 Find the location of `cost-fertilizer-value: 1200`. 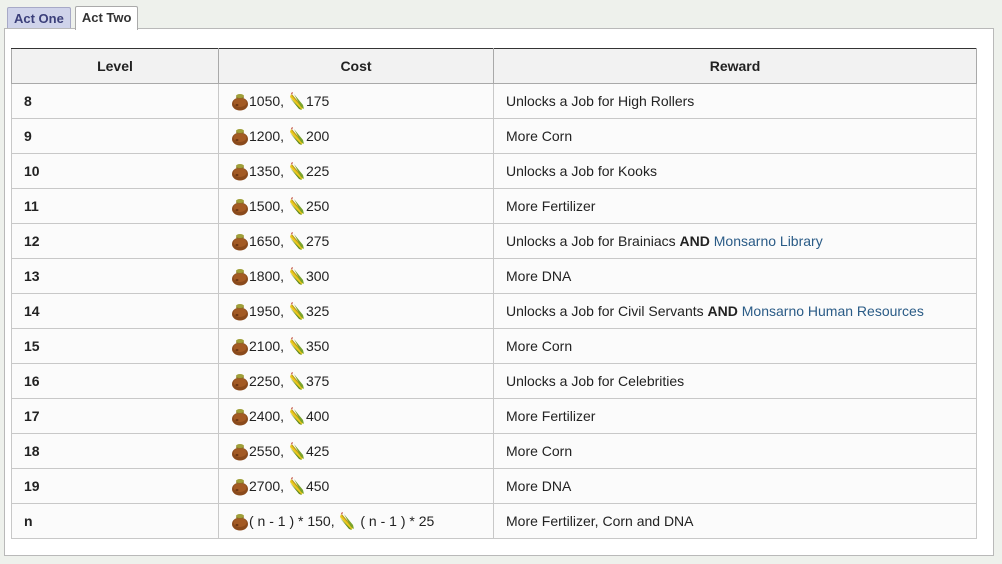

cost-fertilizer-value: 1200 is located at coordinates (265, 136).